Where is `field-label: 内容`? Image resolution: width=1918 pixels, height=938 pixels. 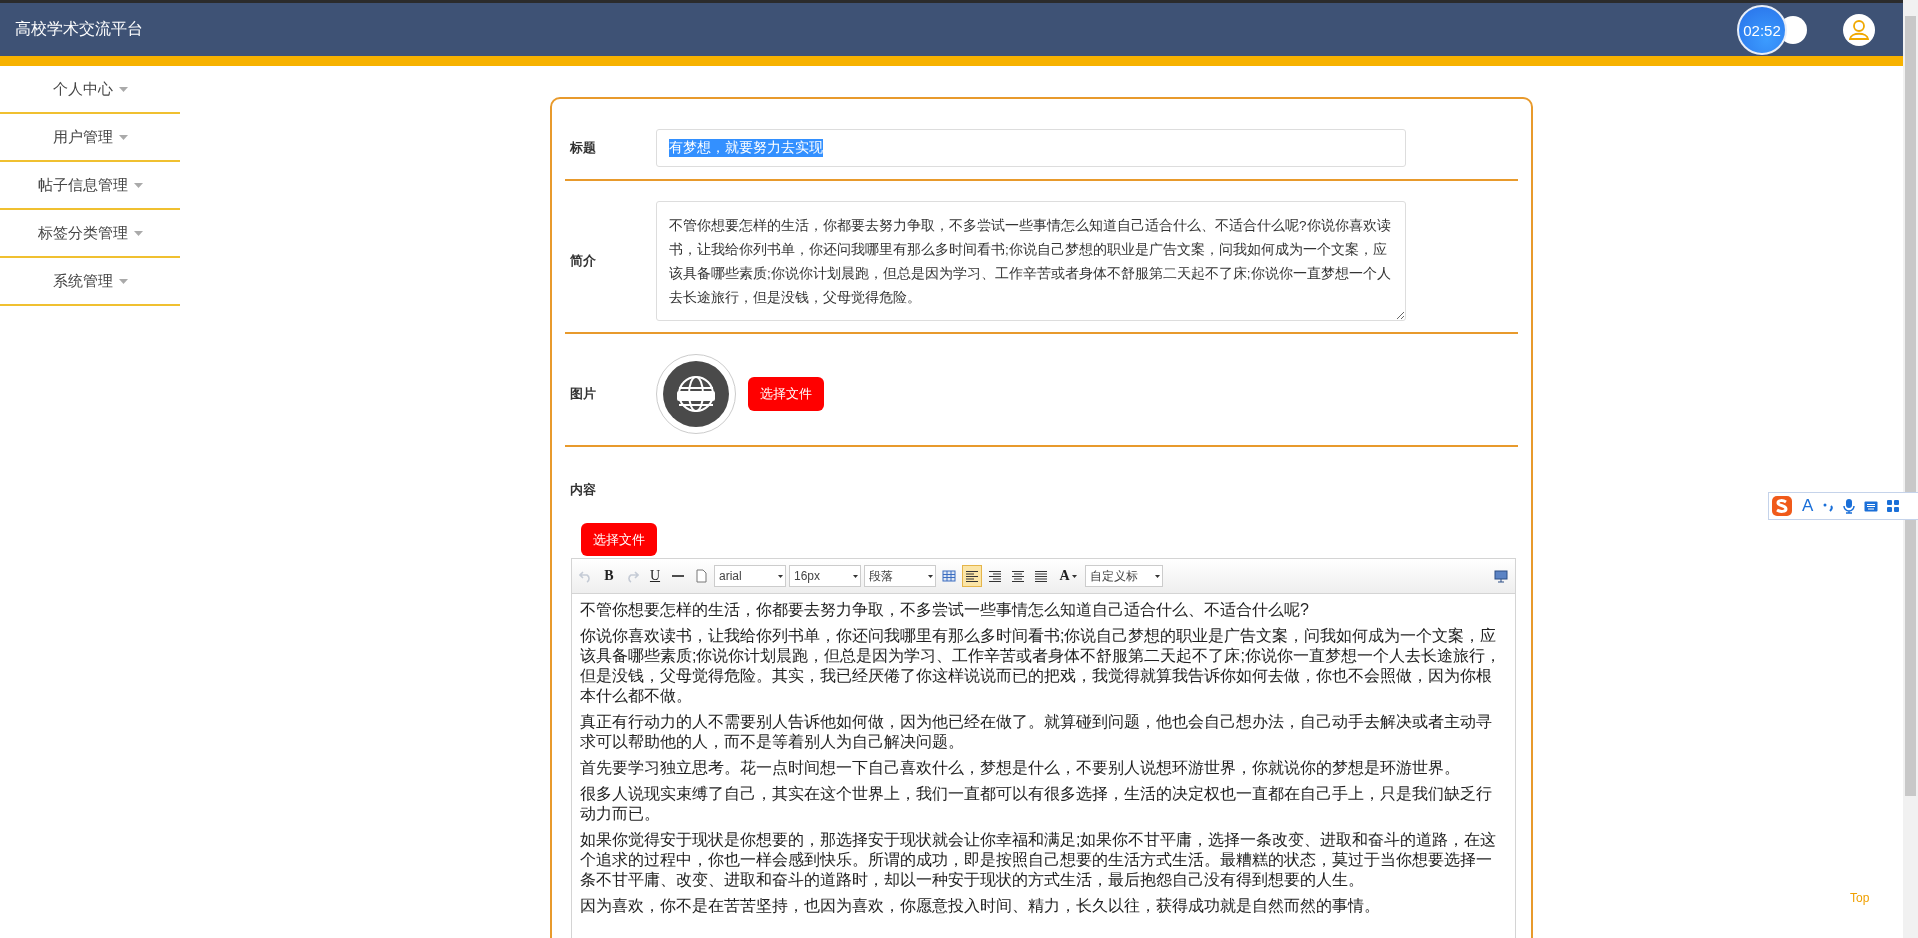 field-label: 内容 is located at coordinates (583, 490).